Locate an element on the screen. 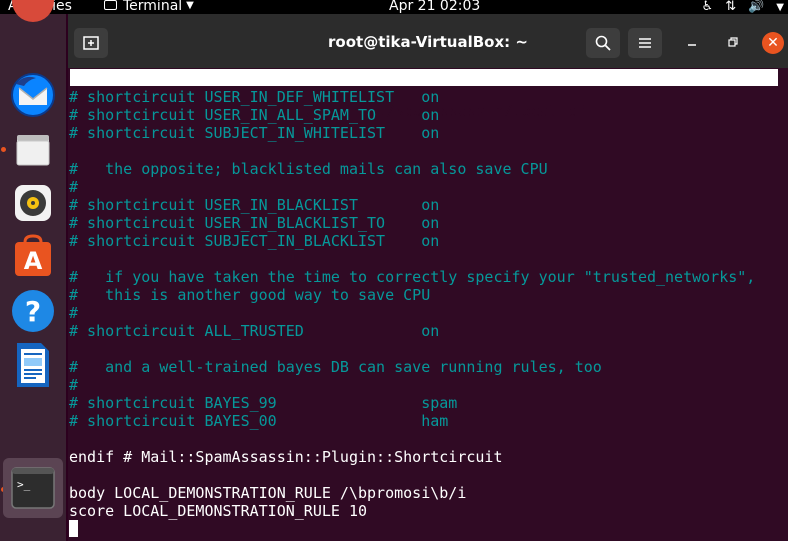  files-icon is located at coordinates (33, 149).